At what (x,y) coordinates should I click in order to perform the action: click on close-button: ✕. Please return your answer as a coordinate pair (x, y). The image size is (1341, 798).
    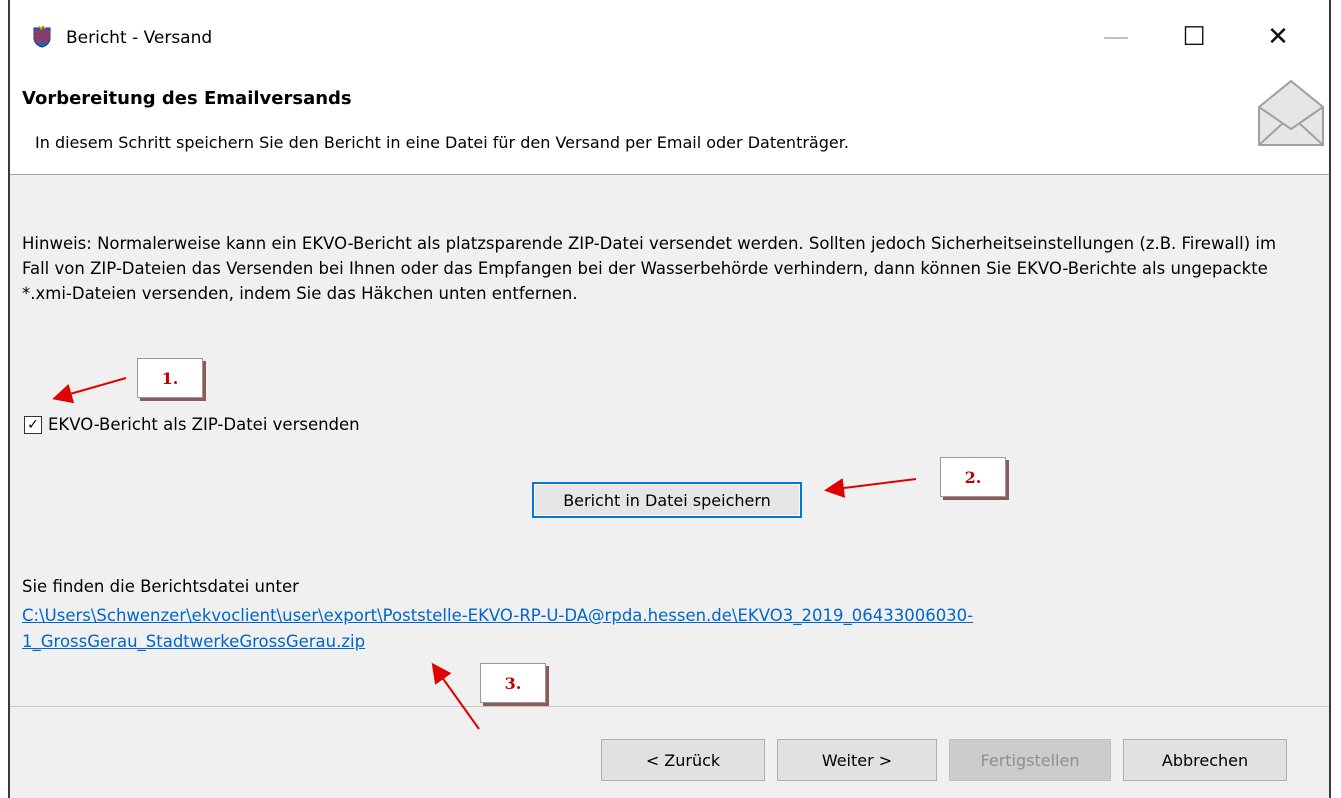
    Looking at the image, I should click on (1278, 37).